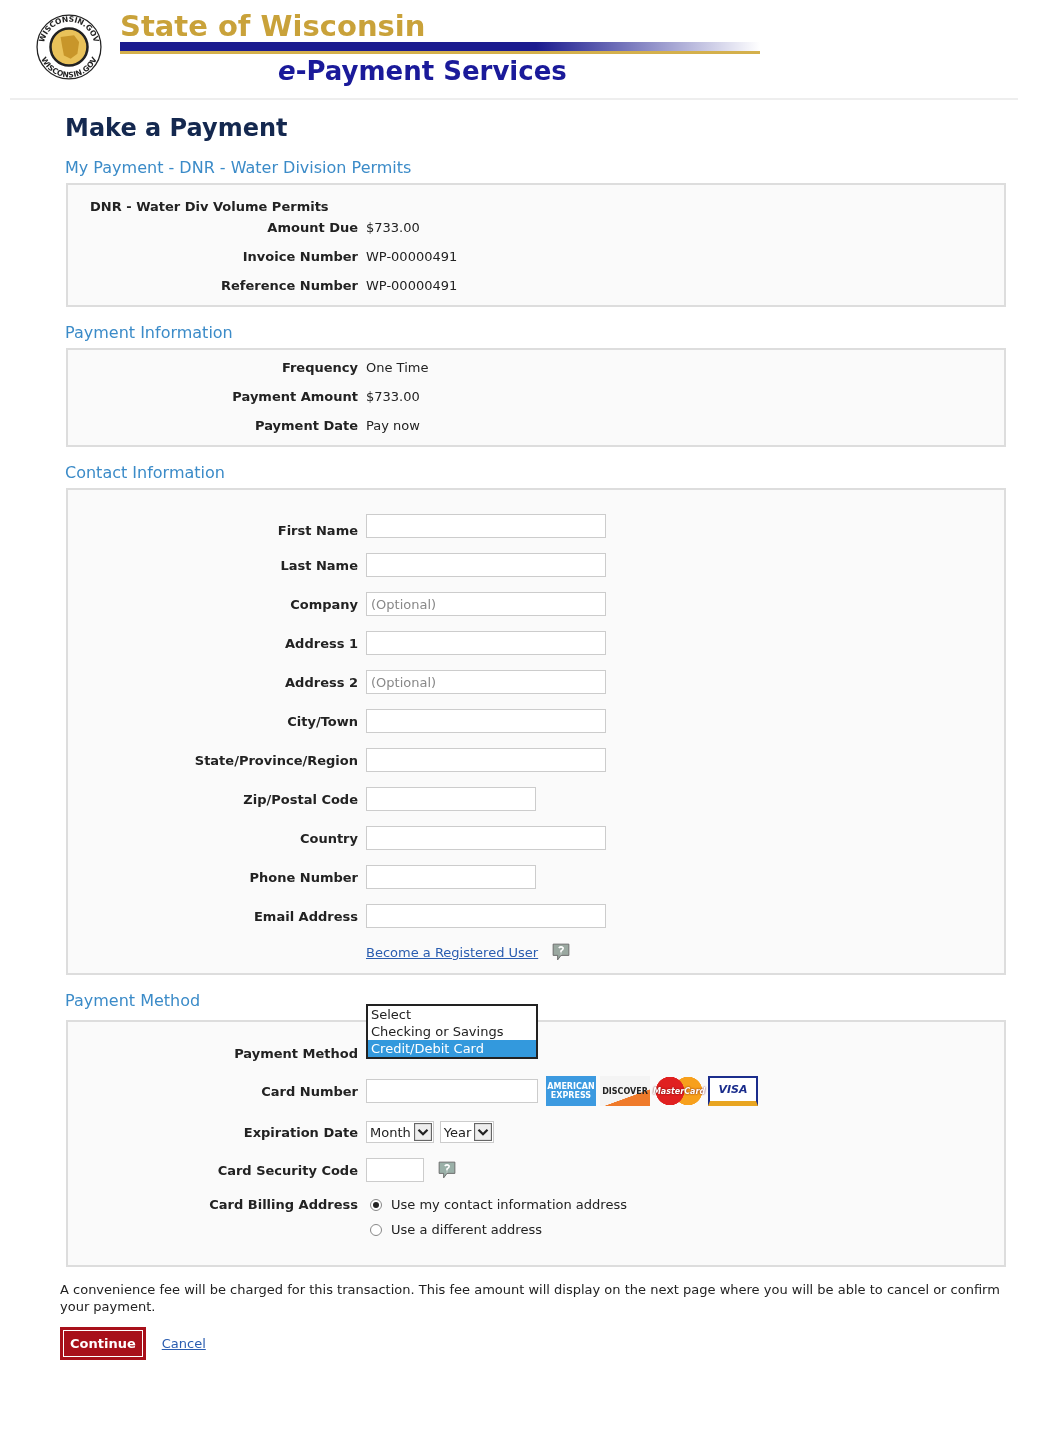  What do you see at coordinates (328, 838) in the screenshot?
I see `field-label: Country` at bounding box center [328, 838].